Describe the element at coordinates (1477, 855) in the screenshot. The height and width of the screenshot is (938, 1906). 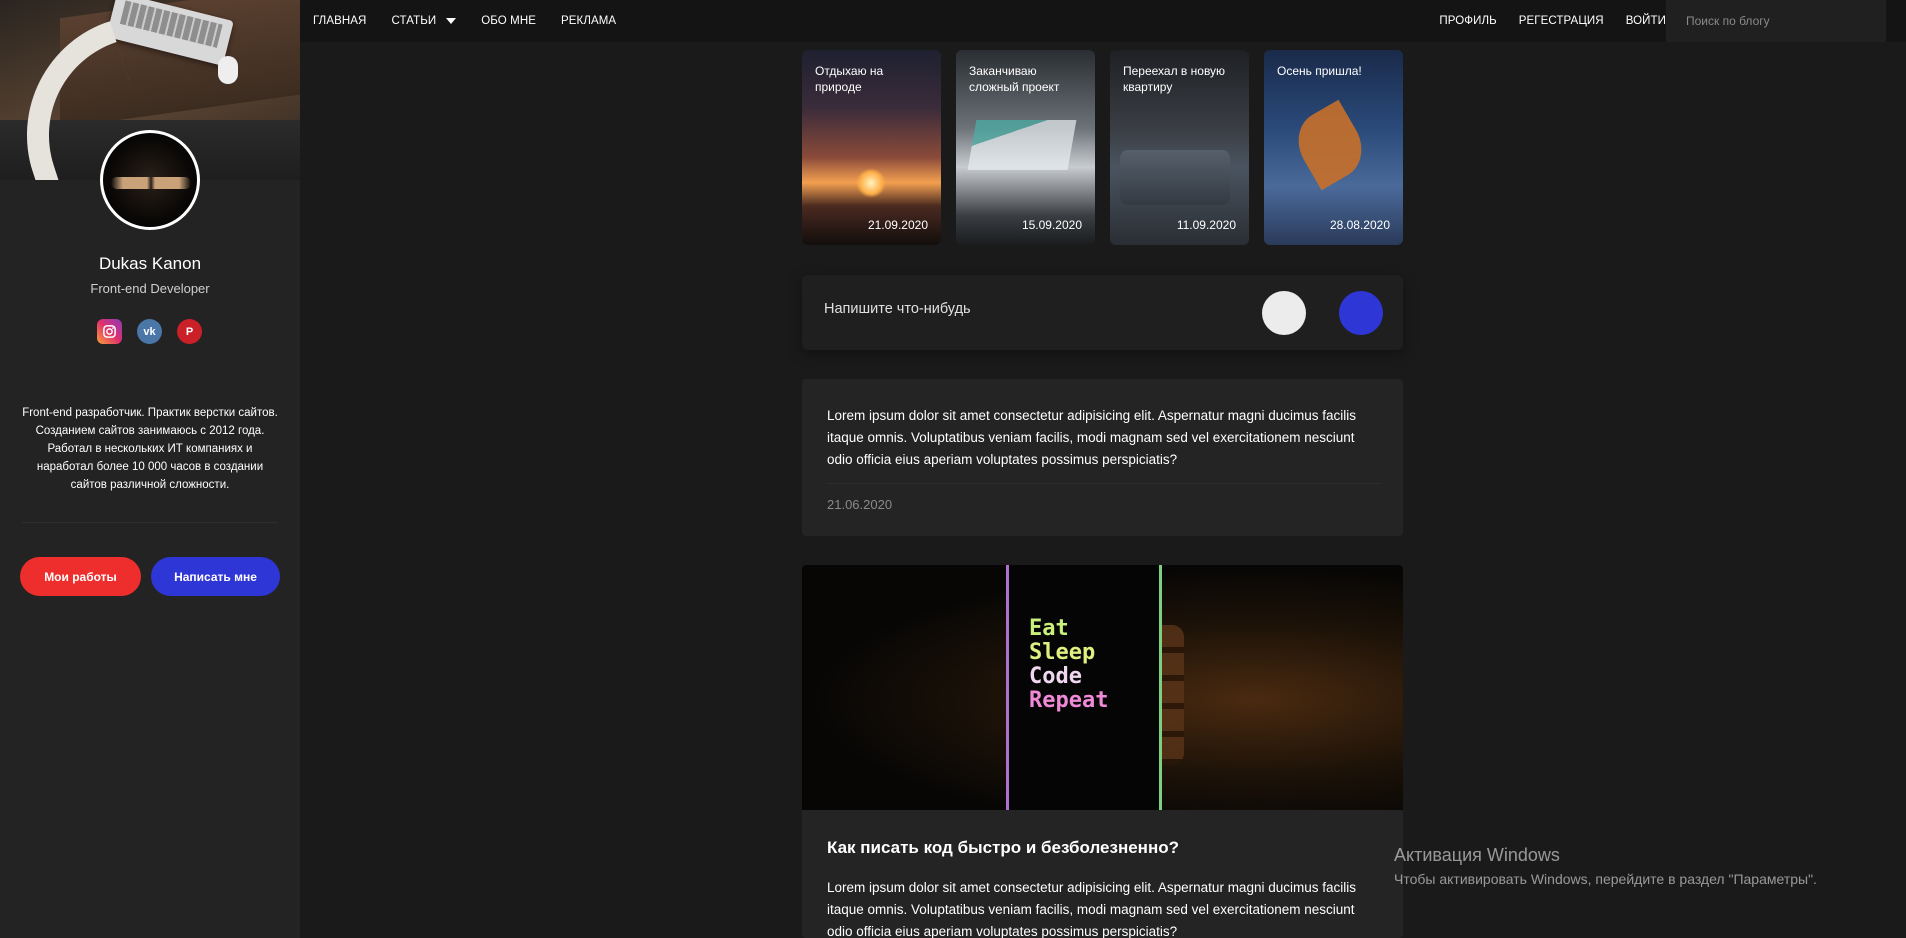
I see `windows-activation-title: Активация Windows` at that location.